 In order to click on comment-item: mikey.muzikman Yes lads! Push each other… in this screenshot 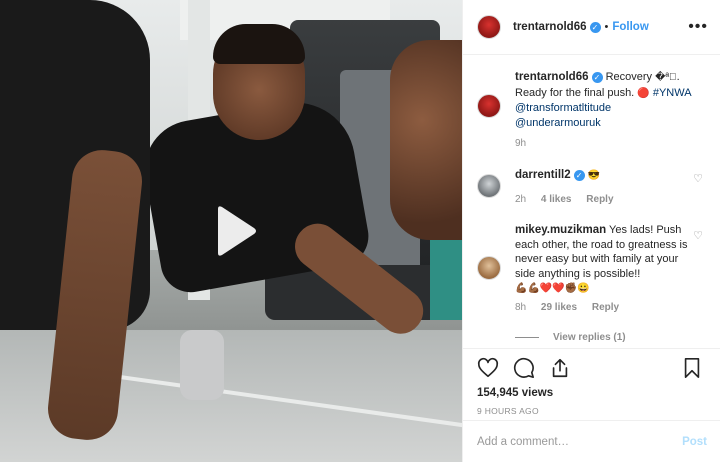, I will do `click(593, 273)`.